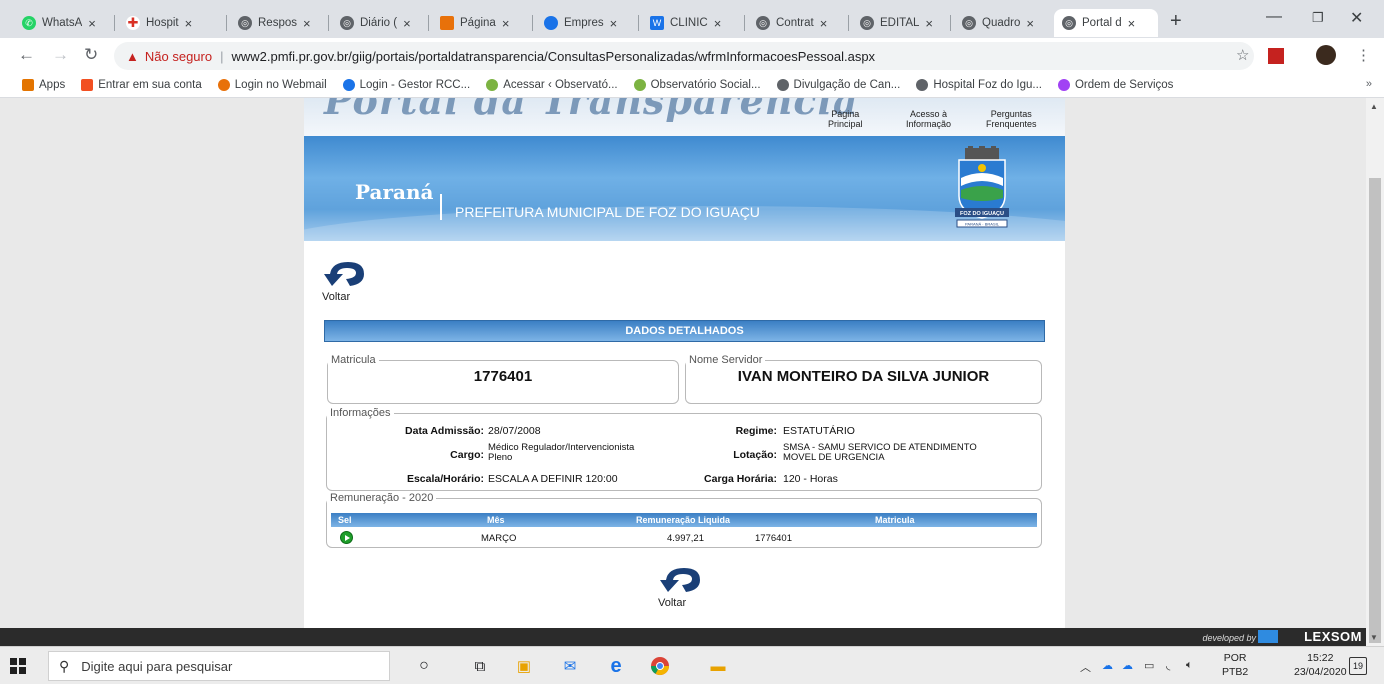  What do you see at coordinates (899, 23) in the screenshot?
I see `browser-tab: ◎ EDITAL ×` at bounding box center [899, 23].